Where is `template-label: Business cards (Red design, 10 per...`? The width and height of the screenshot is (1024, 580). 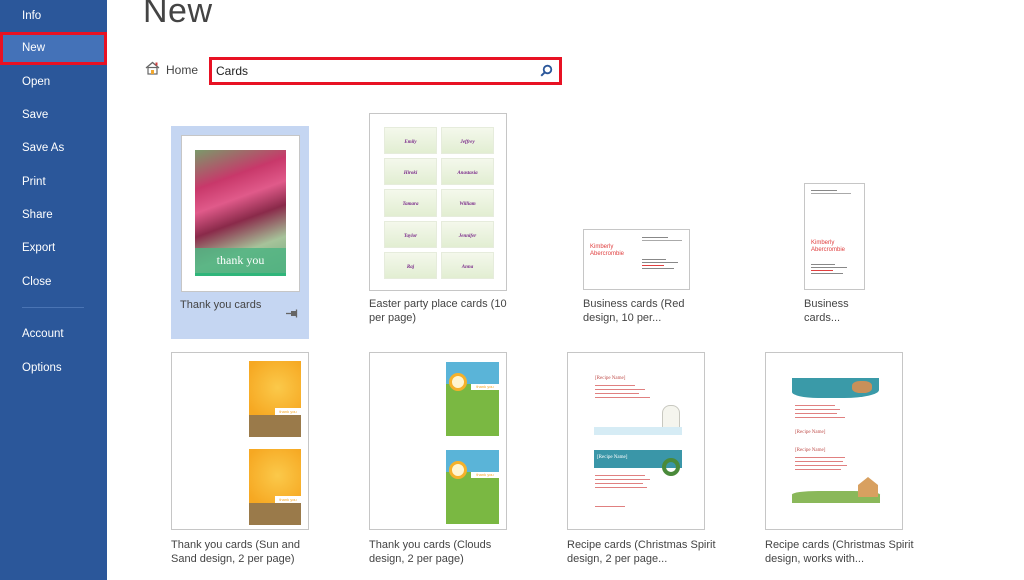
template-label: Business cards (Red design, 10 per... is located at coordinates (634, 311).